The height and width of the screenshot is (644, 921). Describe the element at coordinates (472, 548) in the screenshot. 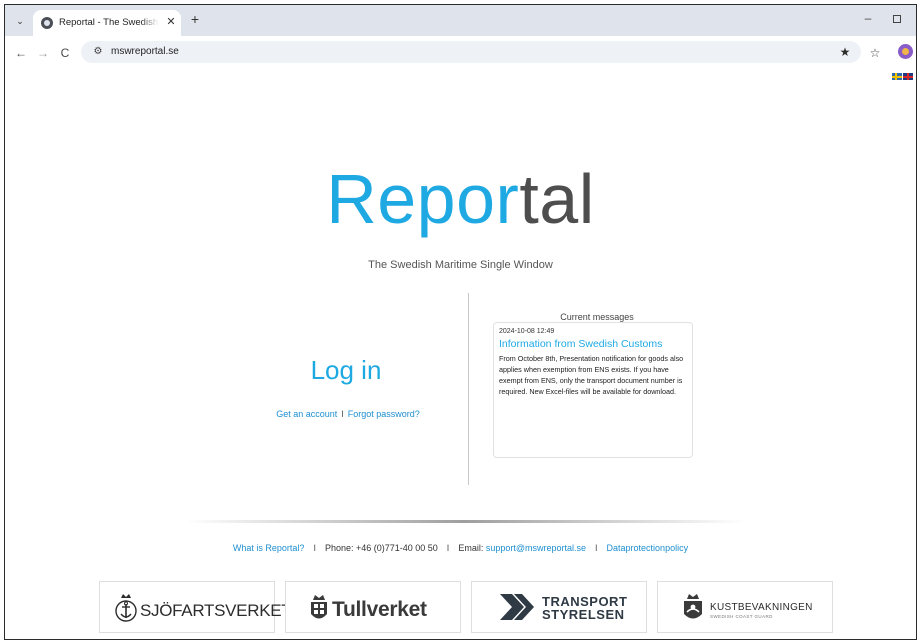

I see `email-label: Email:` at that location.